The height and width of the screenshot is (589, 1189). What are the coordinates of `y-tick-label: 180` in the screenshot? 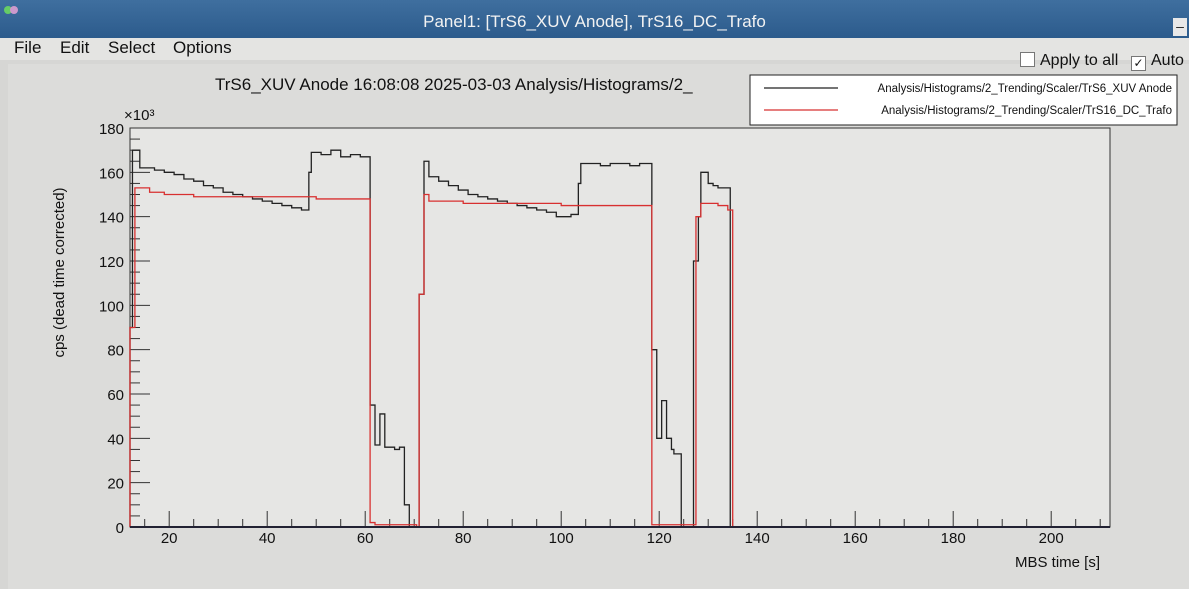 It's located at (111, 129).